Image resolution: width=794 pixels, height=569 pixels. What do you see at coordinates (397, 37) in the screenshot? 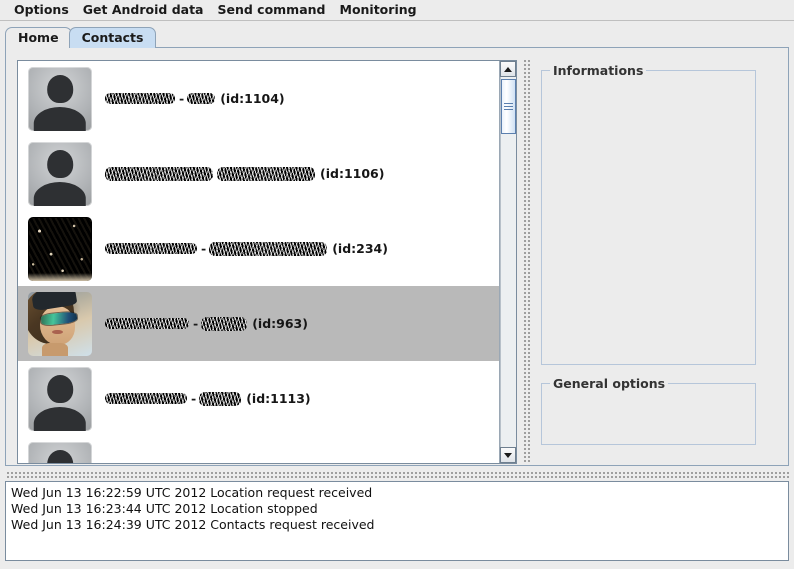
I see `tab-bar: Home Contacts` at bounding box center [397, 37].